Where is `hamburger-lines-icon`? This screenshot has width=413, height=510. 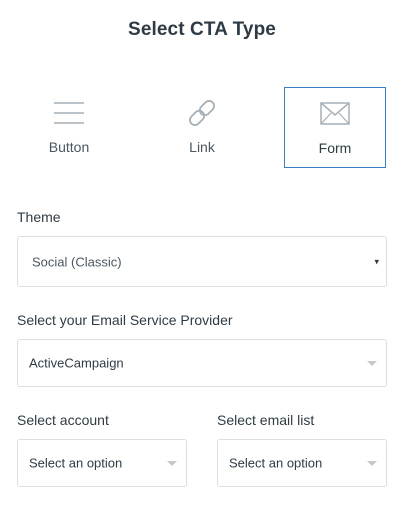 hamburger-lines-icon is located at coordinates (69, 113).